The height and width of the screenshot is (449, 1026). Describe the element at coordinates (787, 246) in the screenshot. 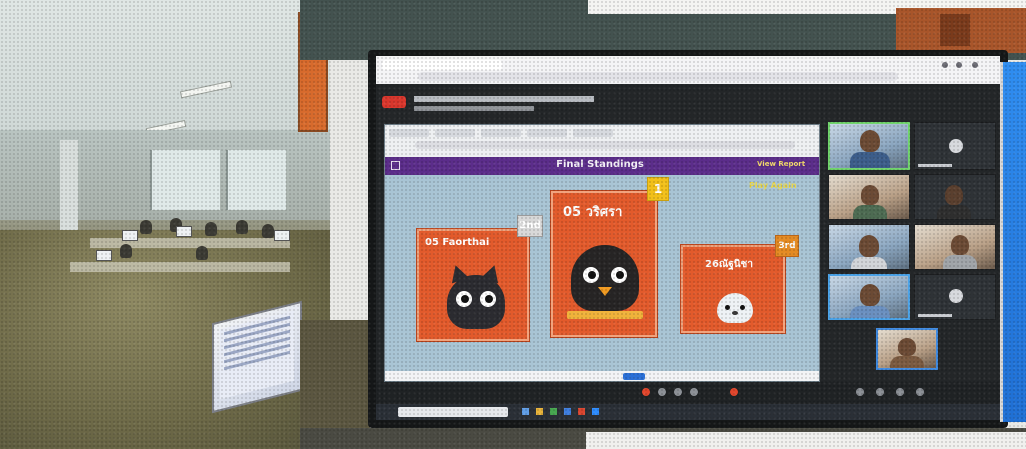

I see `rank-badge-third: 3rd` at that location.